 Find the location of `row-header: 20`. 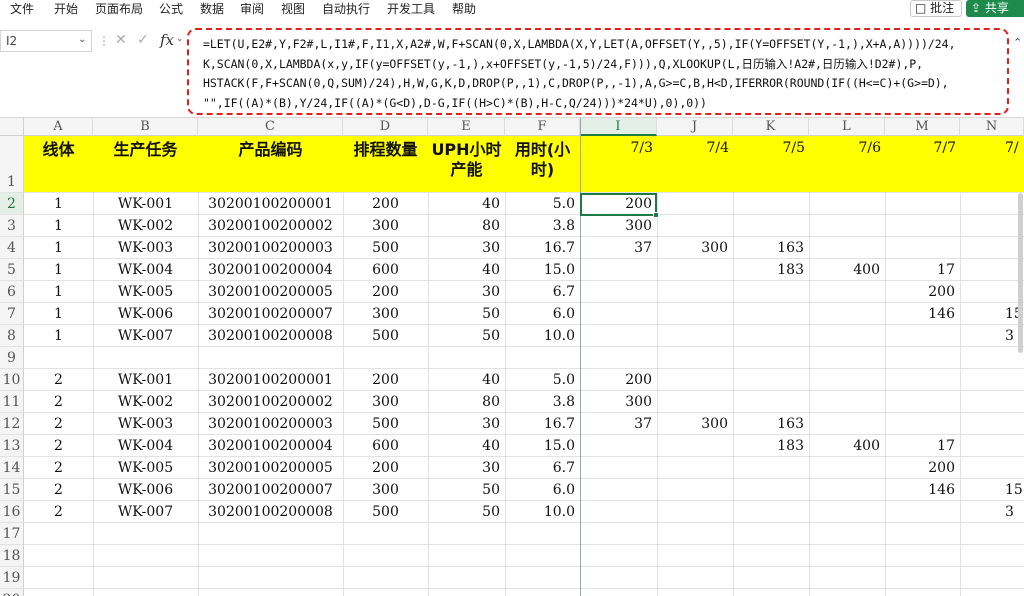

row-header: 20 is located at coordinates (12, 592).